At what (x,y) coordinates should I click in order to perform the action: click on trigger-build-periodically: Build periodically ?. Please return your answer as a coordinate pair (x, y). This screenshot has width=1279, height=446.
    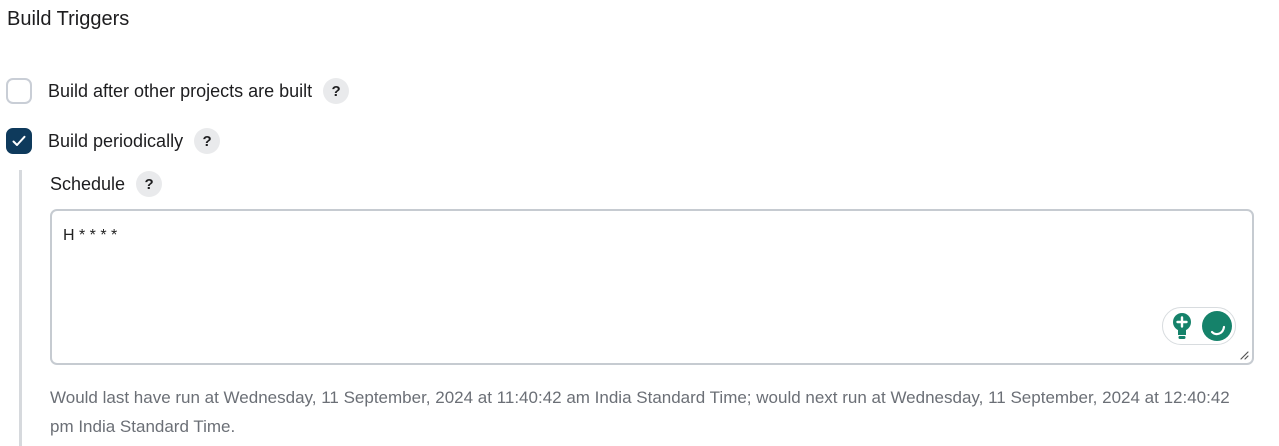
    Looking at the image, I should click on (113, 141).